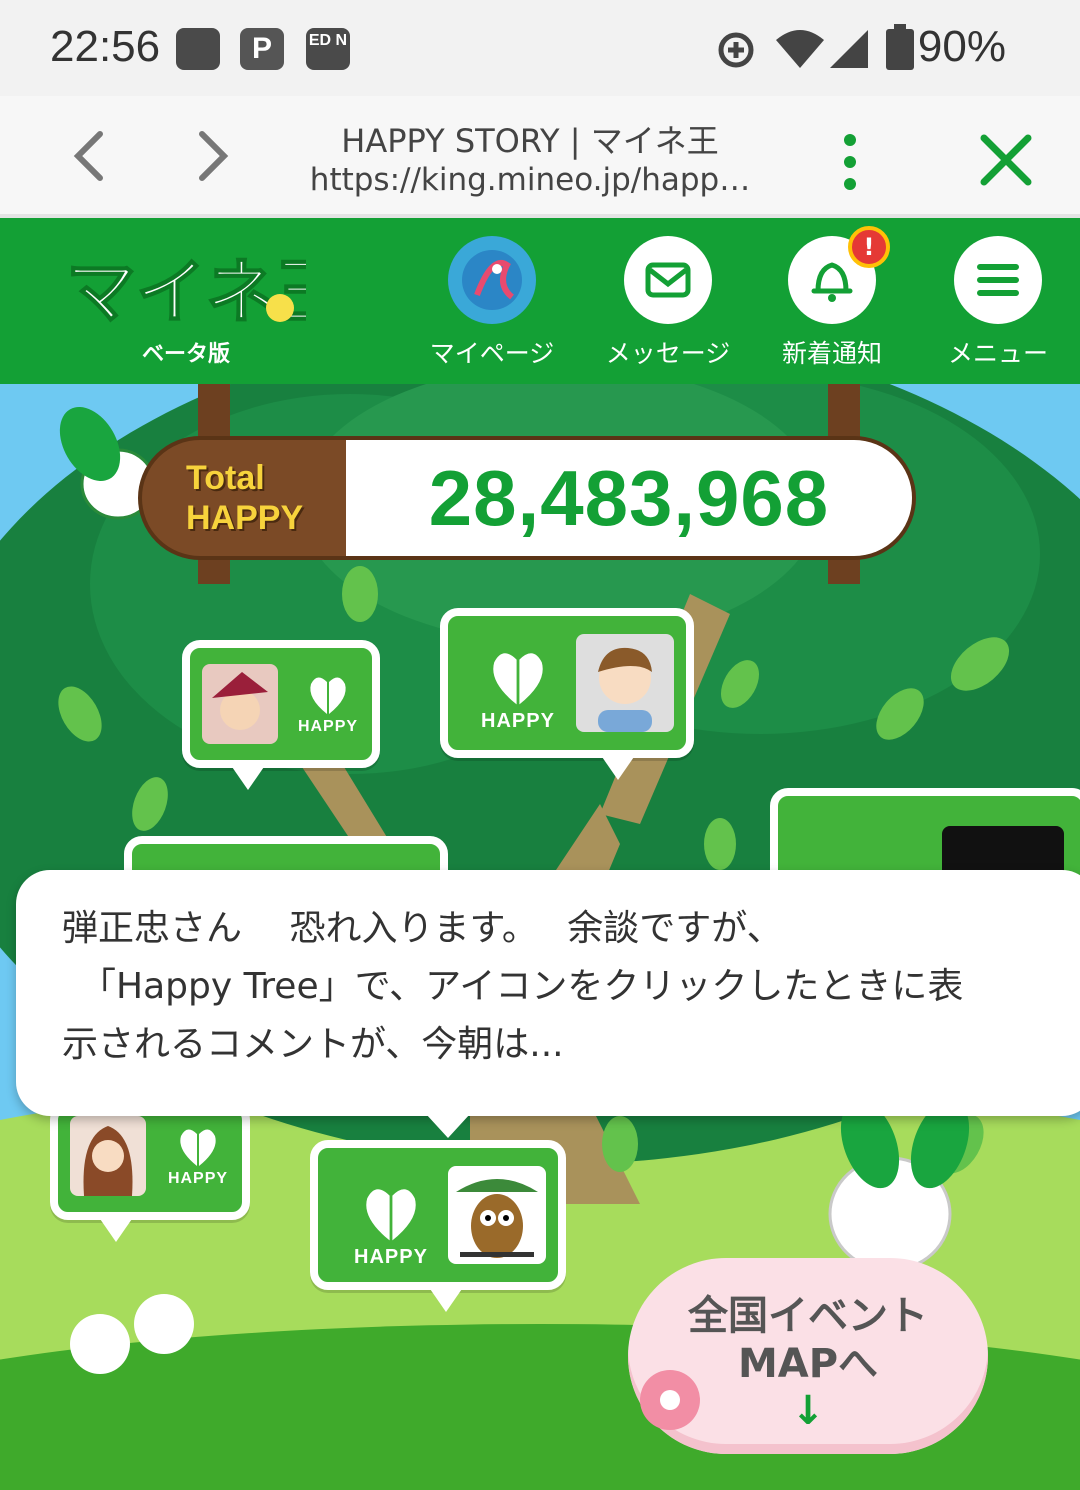 Image resolution: width=1080 pixels, height=1490 pixels. I want to click on beta-label: ベータ版, so click(186, 354).